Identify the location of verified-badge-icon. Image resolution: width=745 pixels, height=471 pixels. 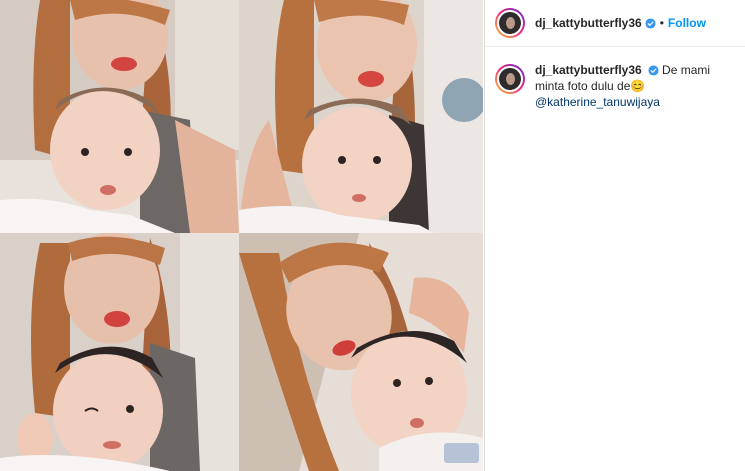
(650, 23).